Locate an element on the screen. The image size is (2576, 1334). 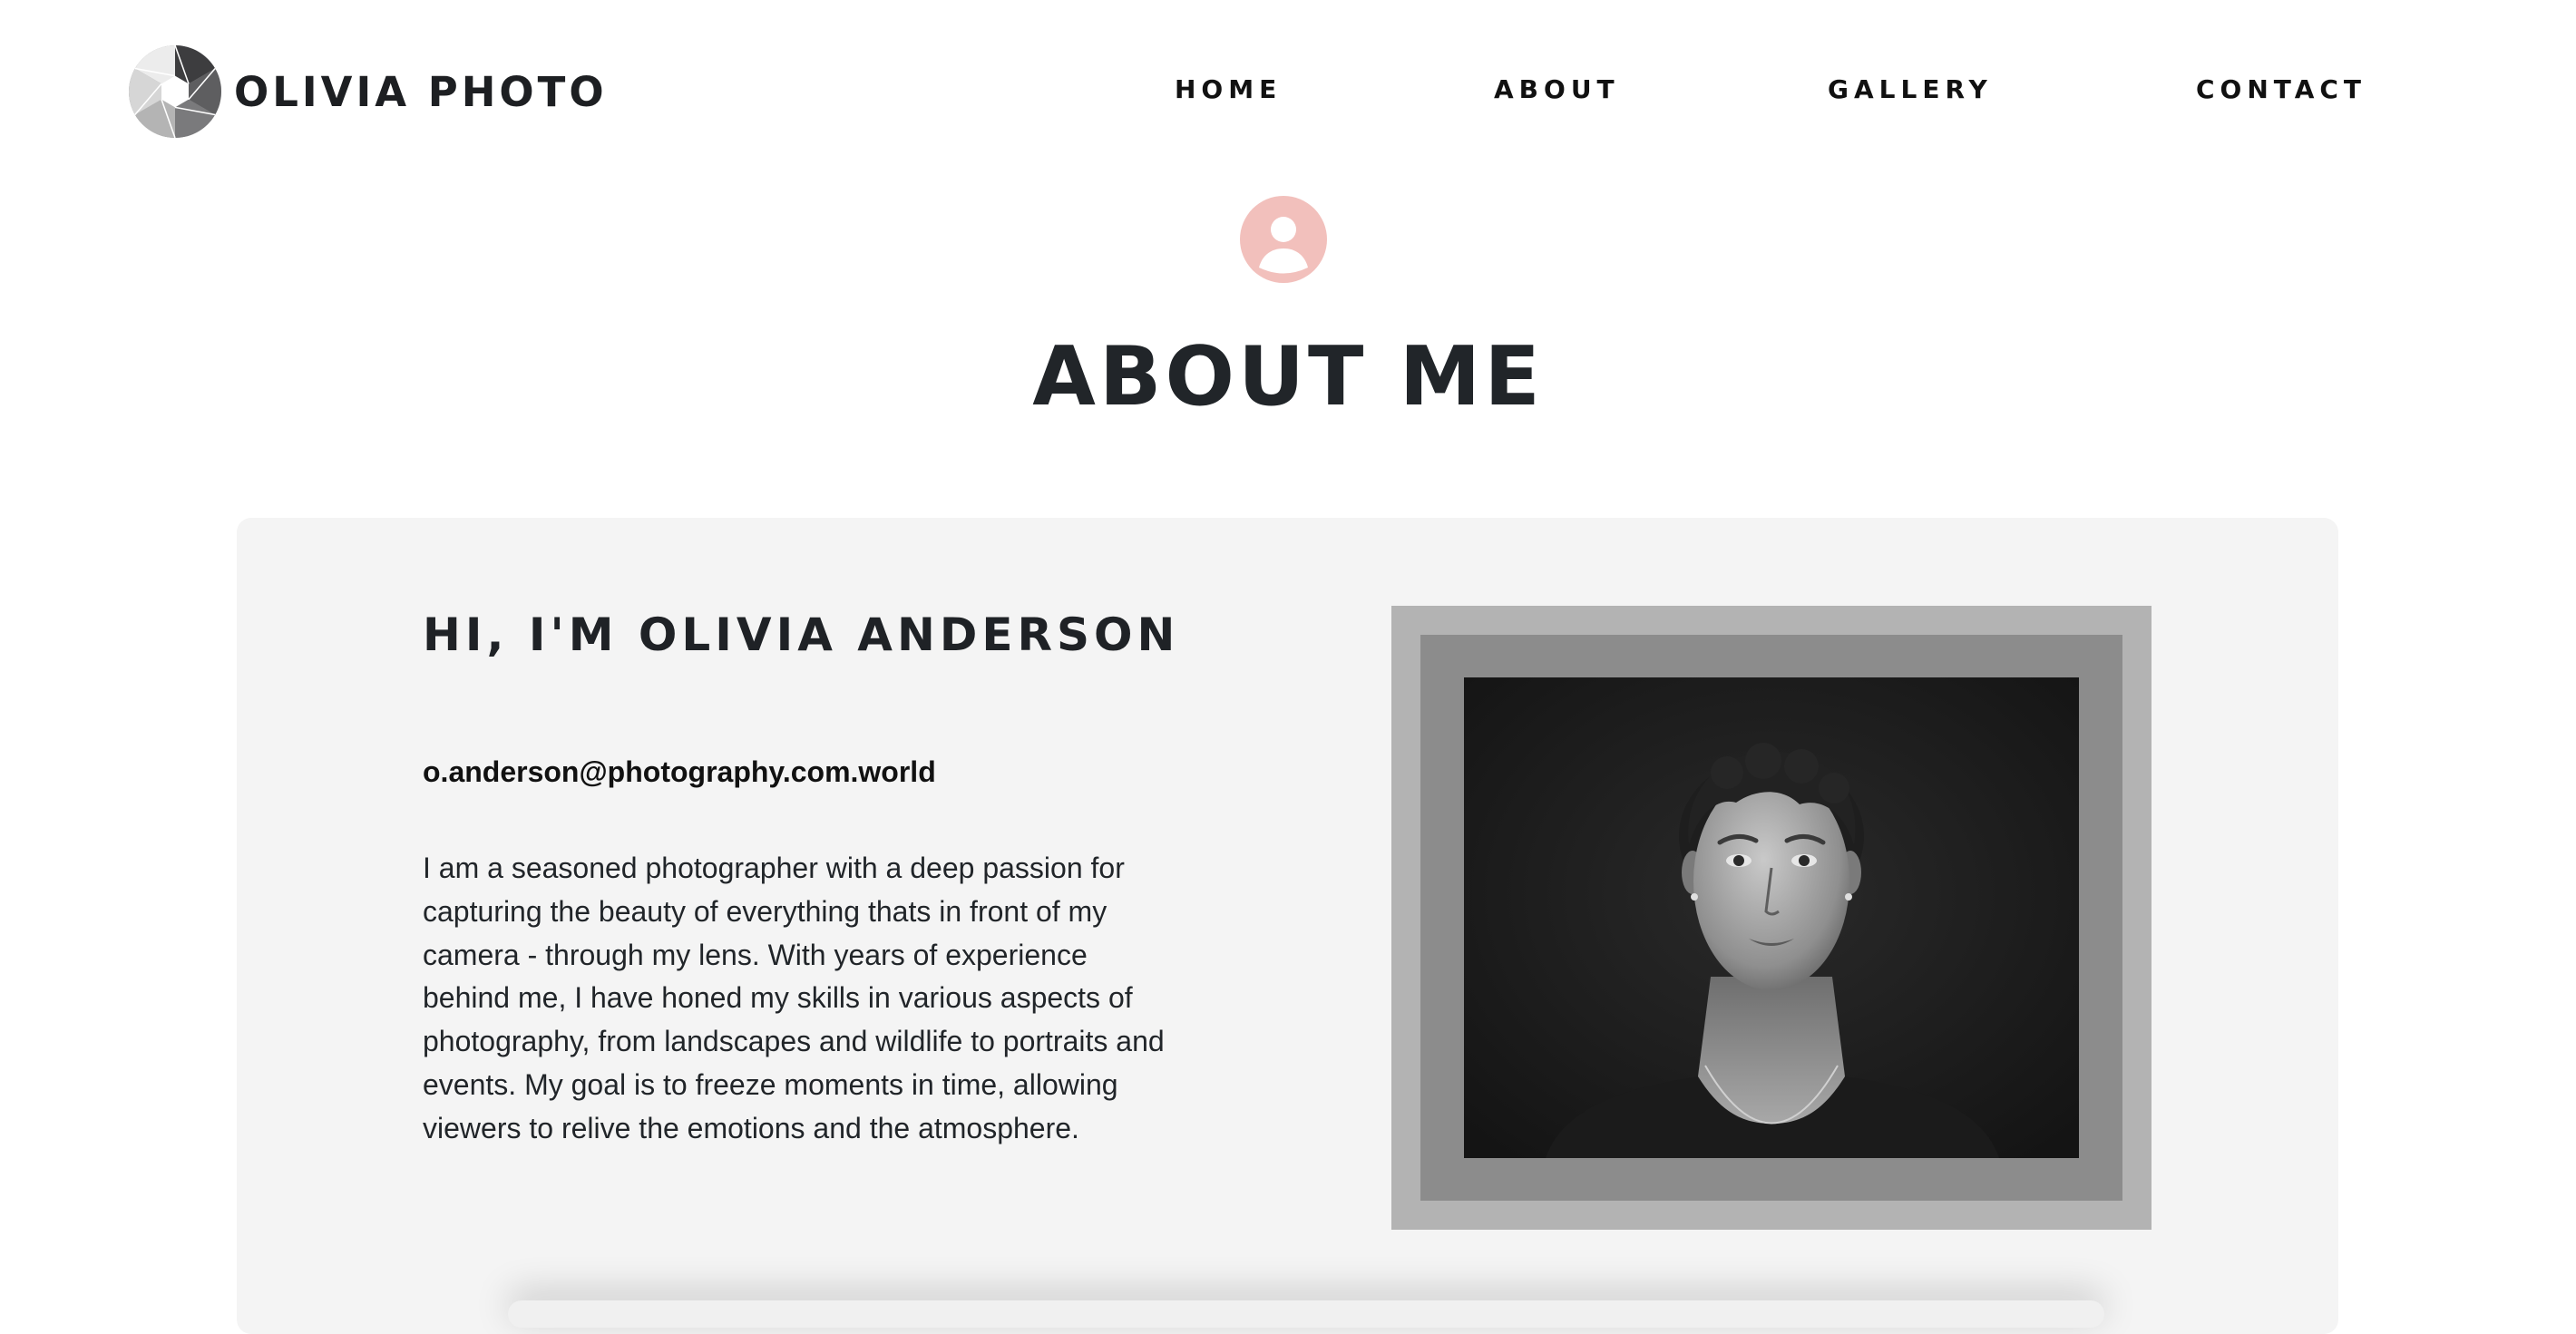
camera-aperture-icon is located at coordinates (175, 92).